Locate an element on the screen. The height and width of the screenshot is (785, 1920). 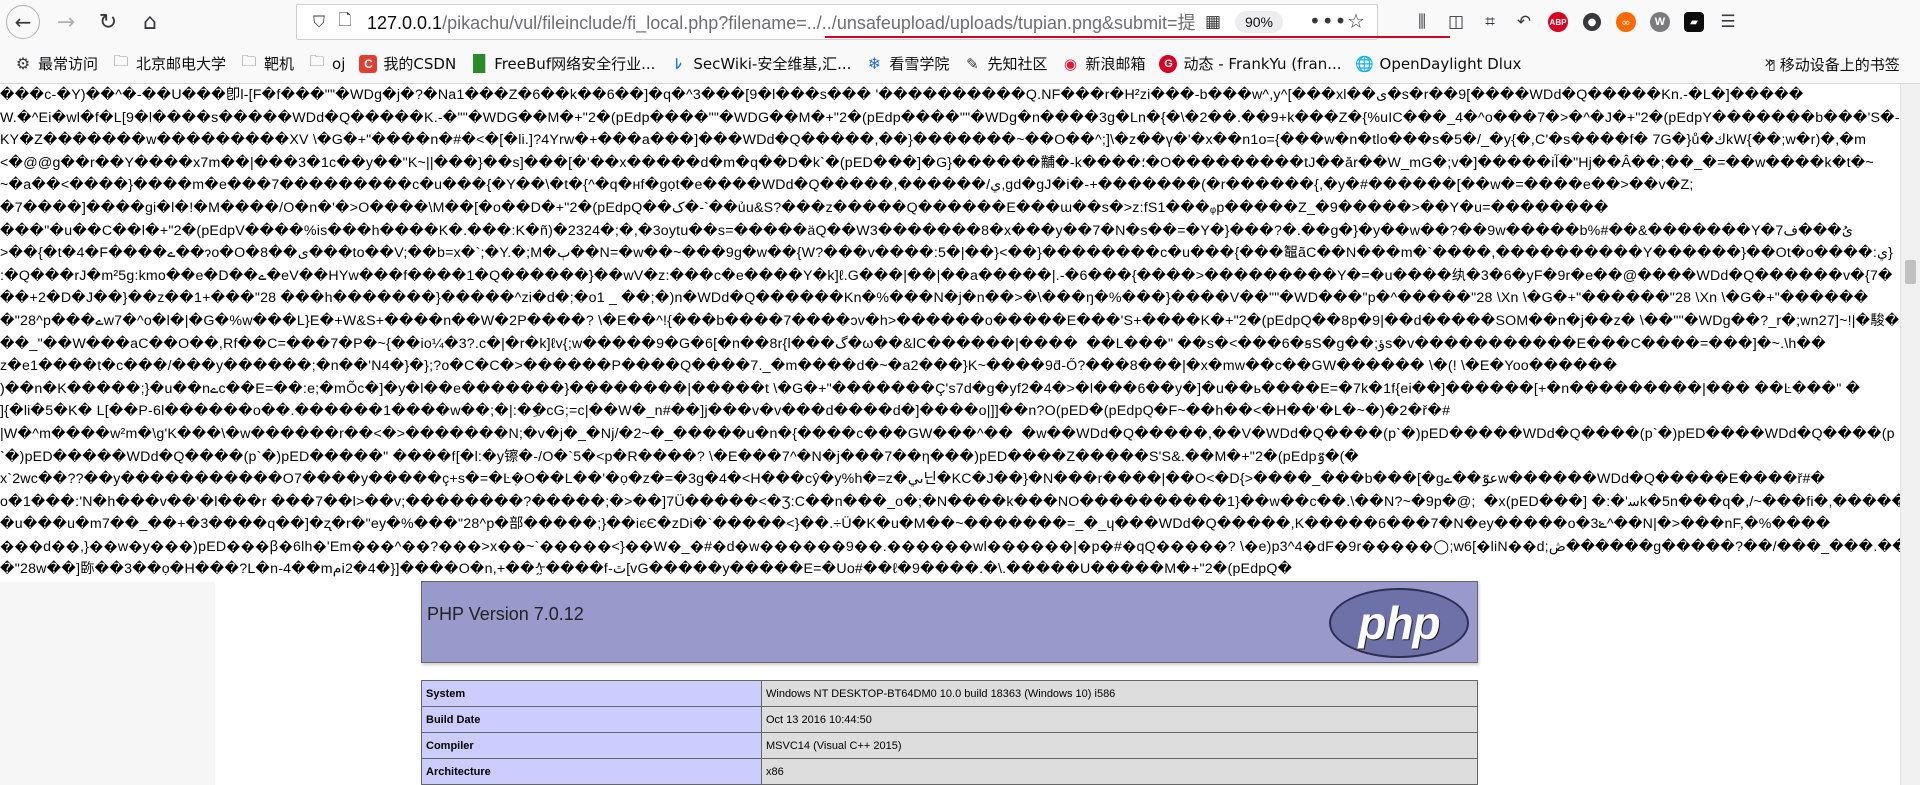
bookmark-opendaylight: 🌐 OpenDaylight Dlux is located at coordinates (1438, 63).